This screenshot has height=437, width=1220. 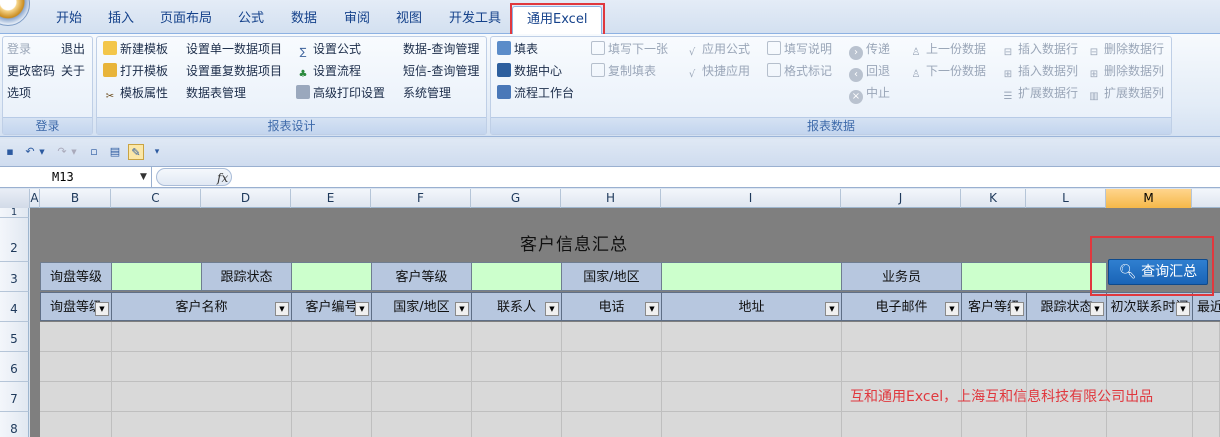 I want to click on save-icon: ▪, so click(x=10, y=152).